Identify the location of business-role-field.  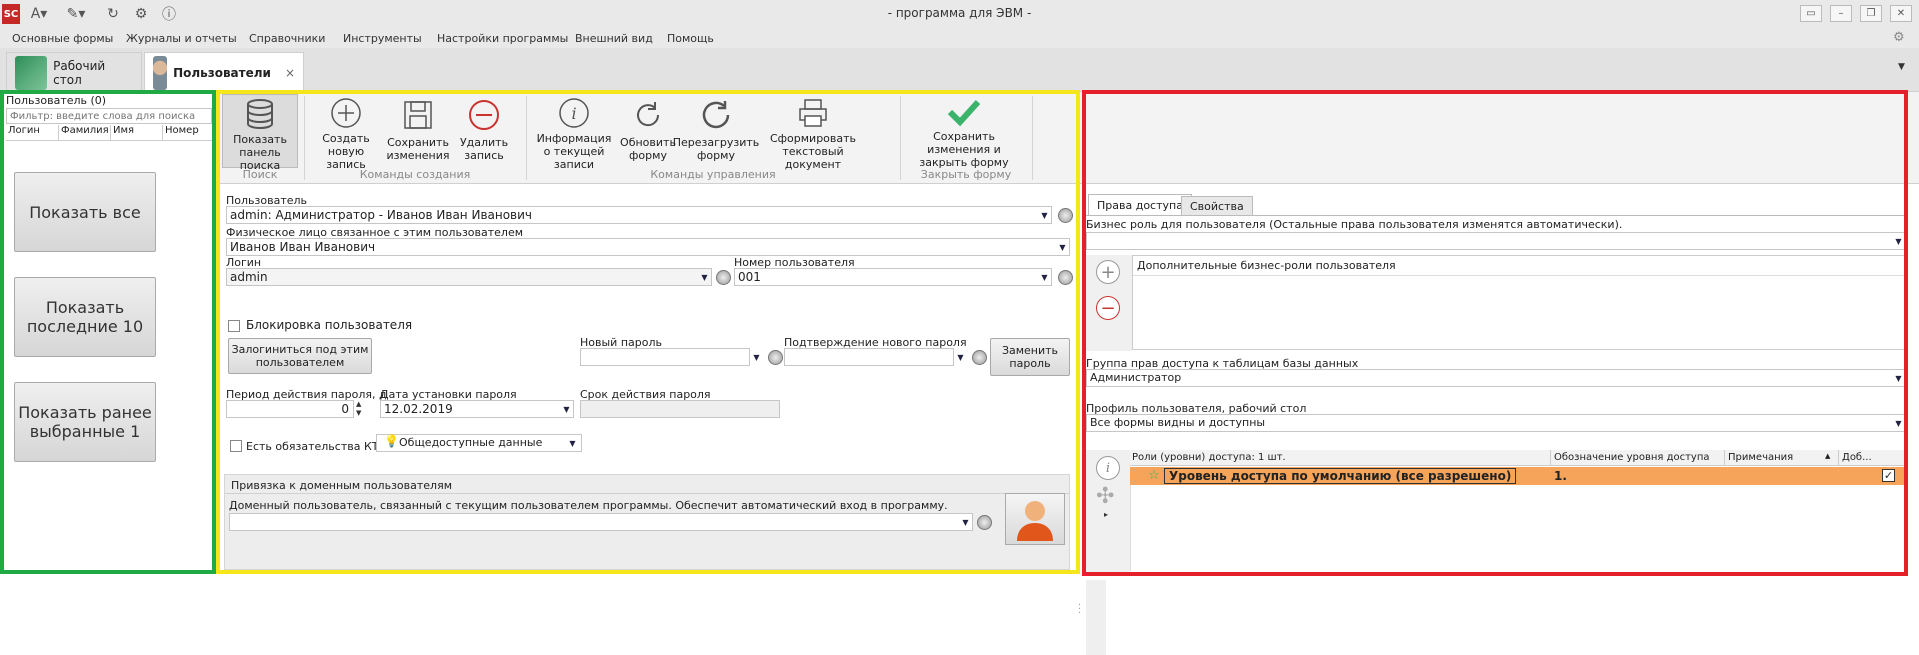
(1496, 241).